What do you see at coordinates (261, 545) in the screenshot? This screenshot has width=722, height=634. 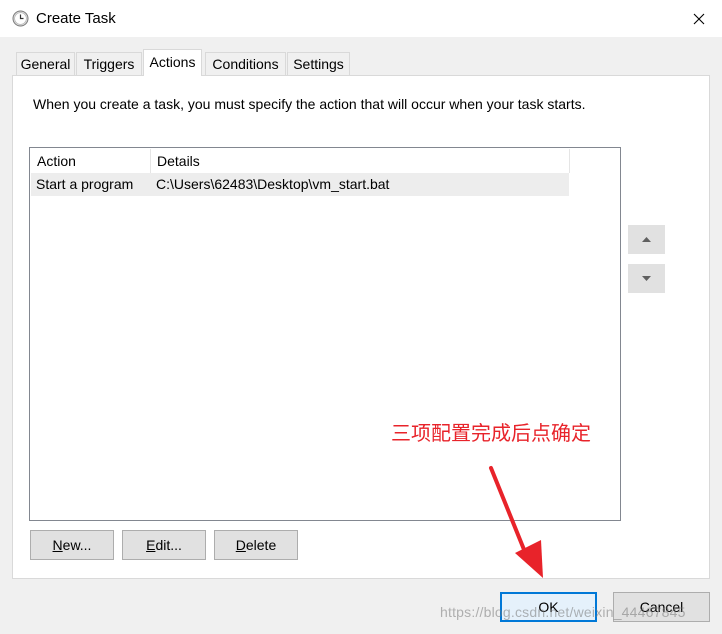 I see `delete-label-rest: elete` at bounding box center [261, 545].